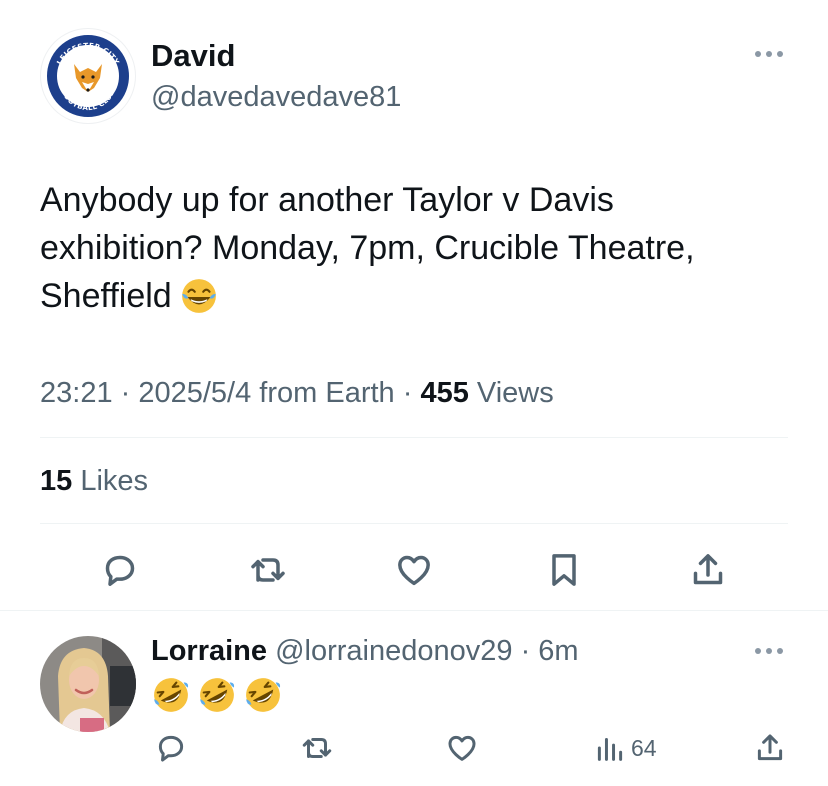 Image resolution: width=828 pixels, height=786 pixels. I want to click on likes-label: Likes, so click(110, 481).